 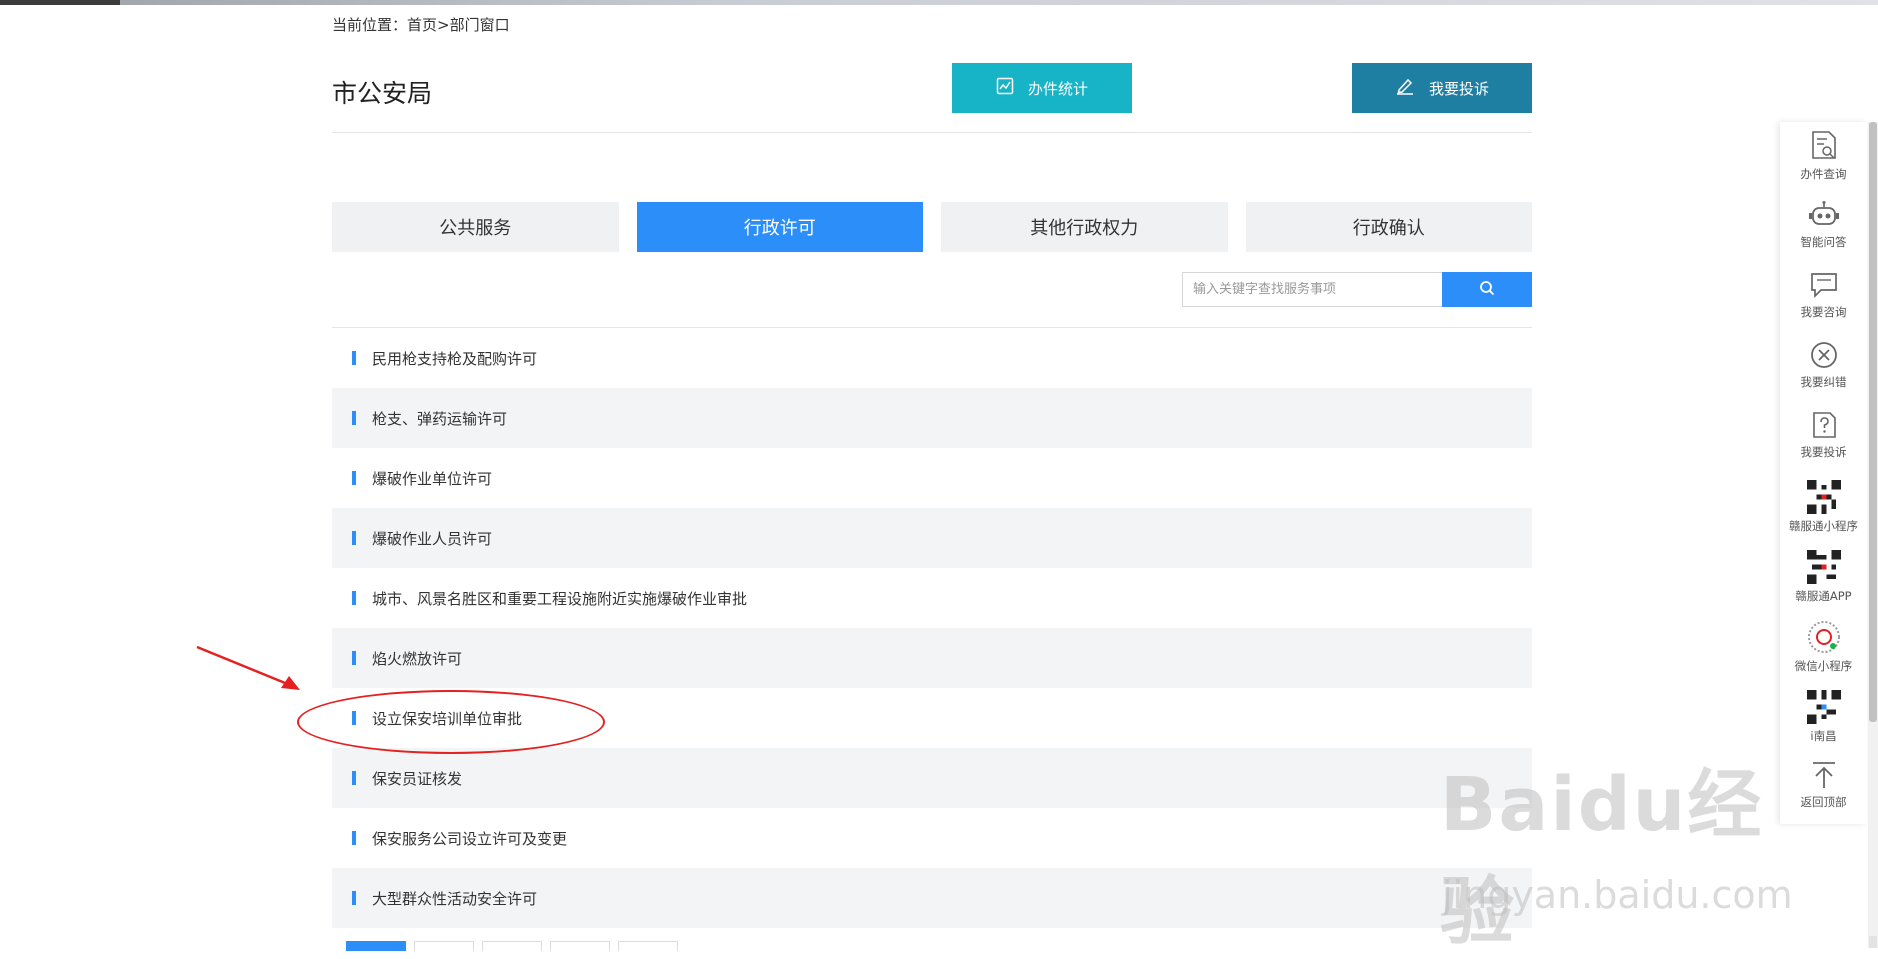 I want to click on sidebar-item-wechat-mini: 微信小程序, so click(x=1823, y=647).